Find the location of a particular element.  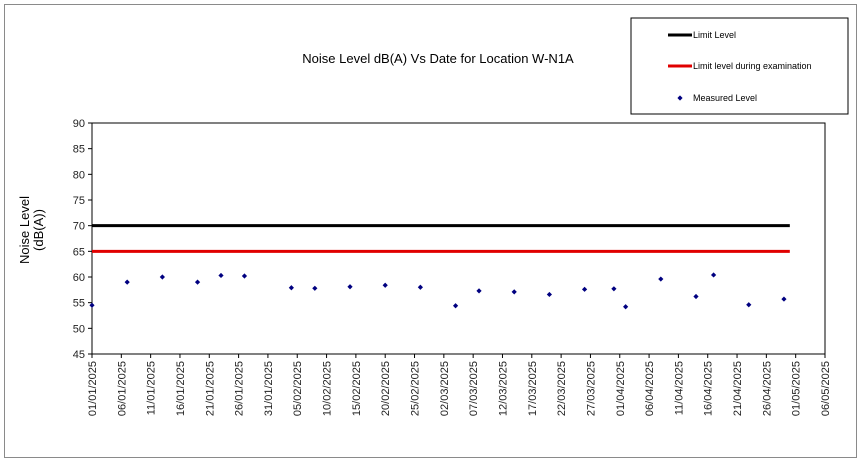

legend-label: Limit Level is located at coordinates (714, 35).